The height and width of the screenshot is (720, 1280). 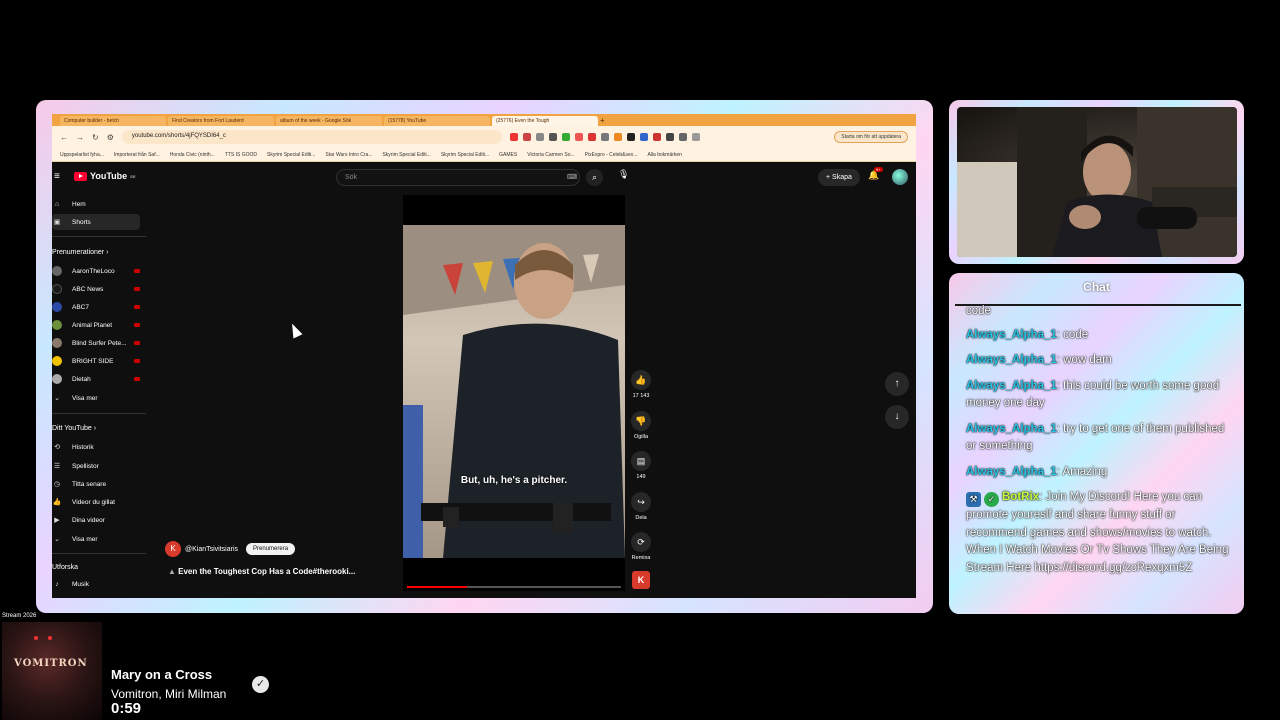 What do you see at coordinates (95, 137) in the screenshot?
I see `reload-icon: ↻` at bounding box center [95, 137].